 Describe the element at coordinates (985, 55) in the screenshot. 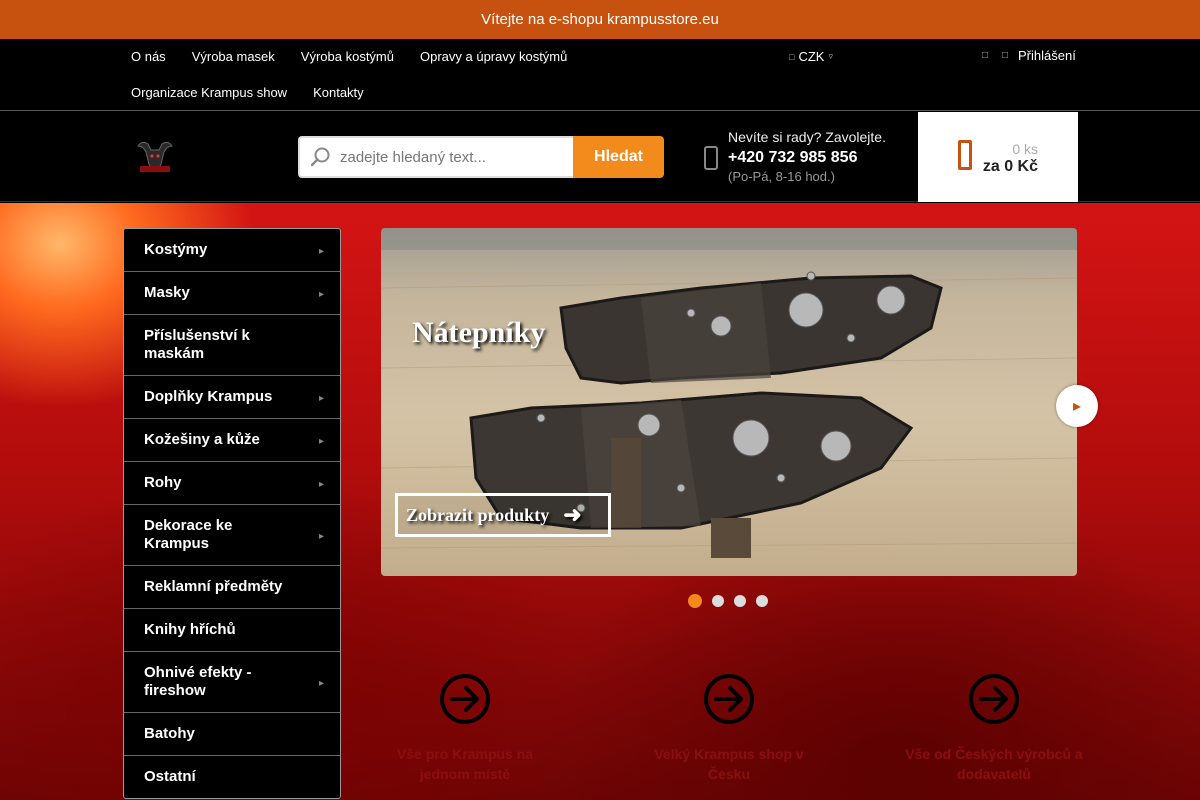

I see `heart-icon: □` at that location.